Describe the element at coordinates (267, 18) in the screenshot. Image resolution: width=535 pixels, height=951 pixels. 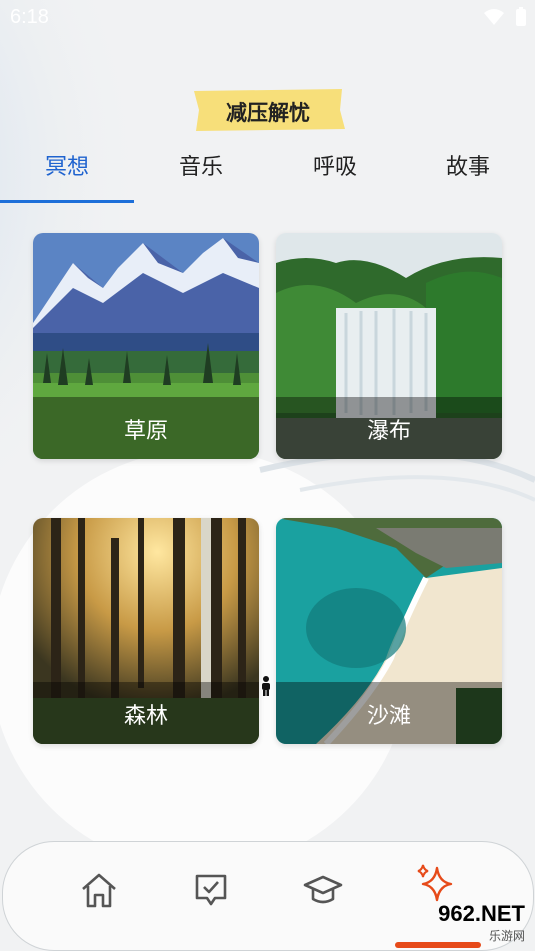
I see `status-bar: 6:18` at that location.